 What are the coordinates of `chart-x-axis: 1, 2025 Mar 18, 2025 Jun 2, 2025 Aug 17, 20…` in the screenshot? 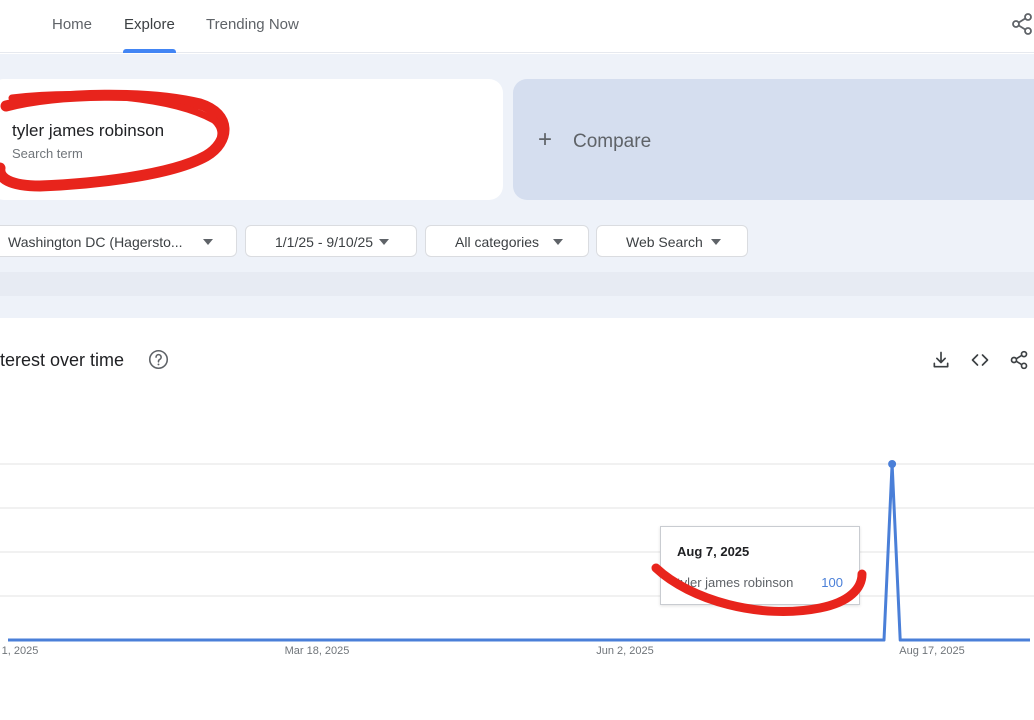 It's located at (483, 651).